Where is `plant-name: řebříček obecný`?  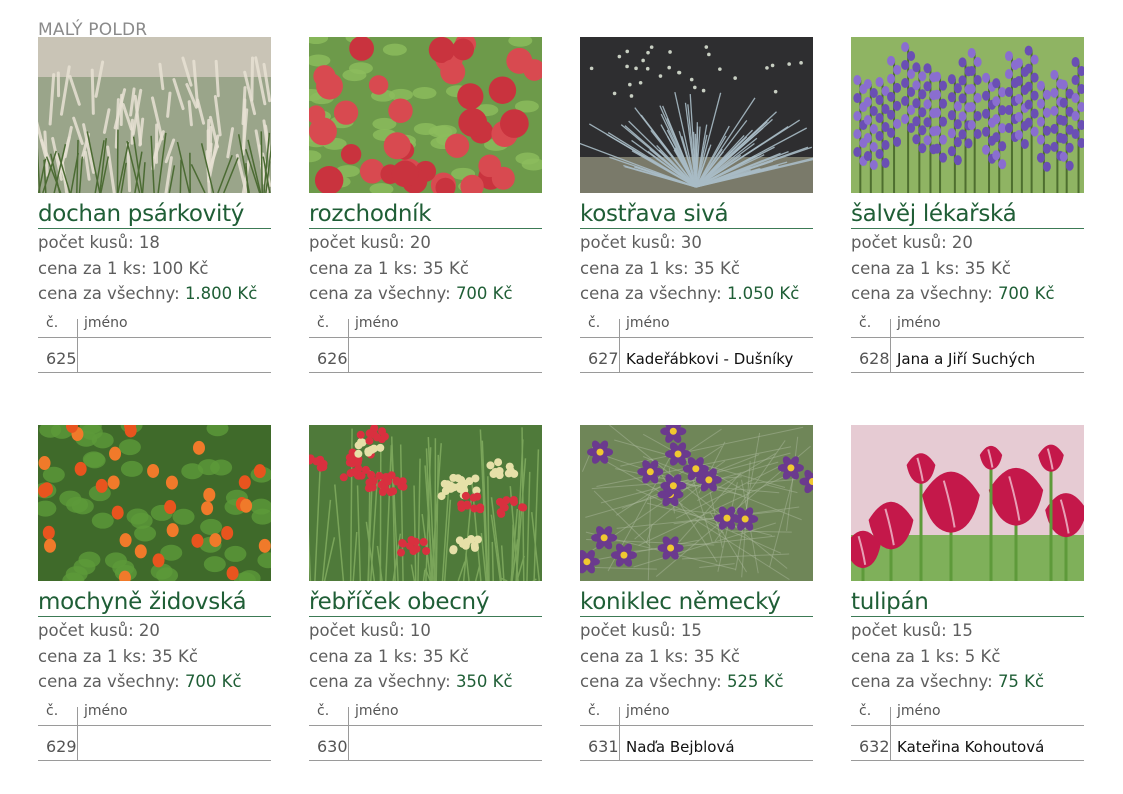
plant-name: řebříček obecný is located at coordinates (425, 603).